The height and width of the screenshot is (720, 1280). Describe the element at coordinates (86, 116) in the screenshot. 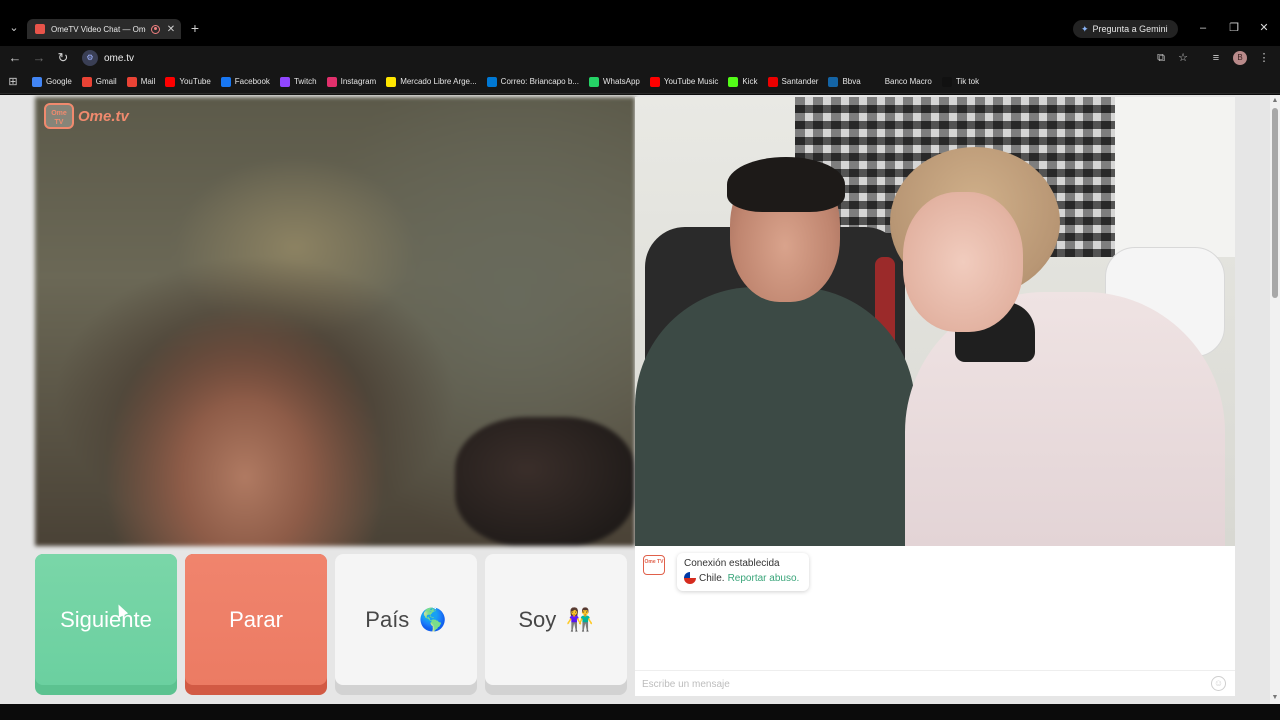

I see `ometv-logo: Ome TV Ome.tv` at that location.